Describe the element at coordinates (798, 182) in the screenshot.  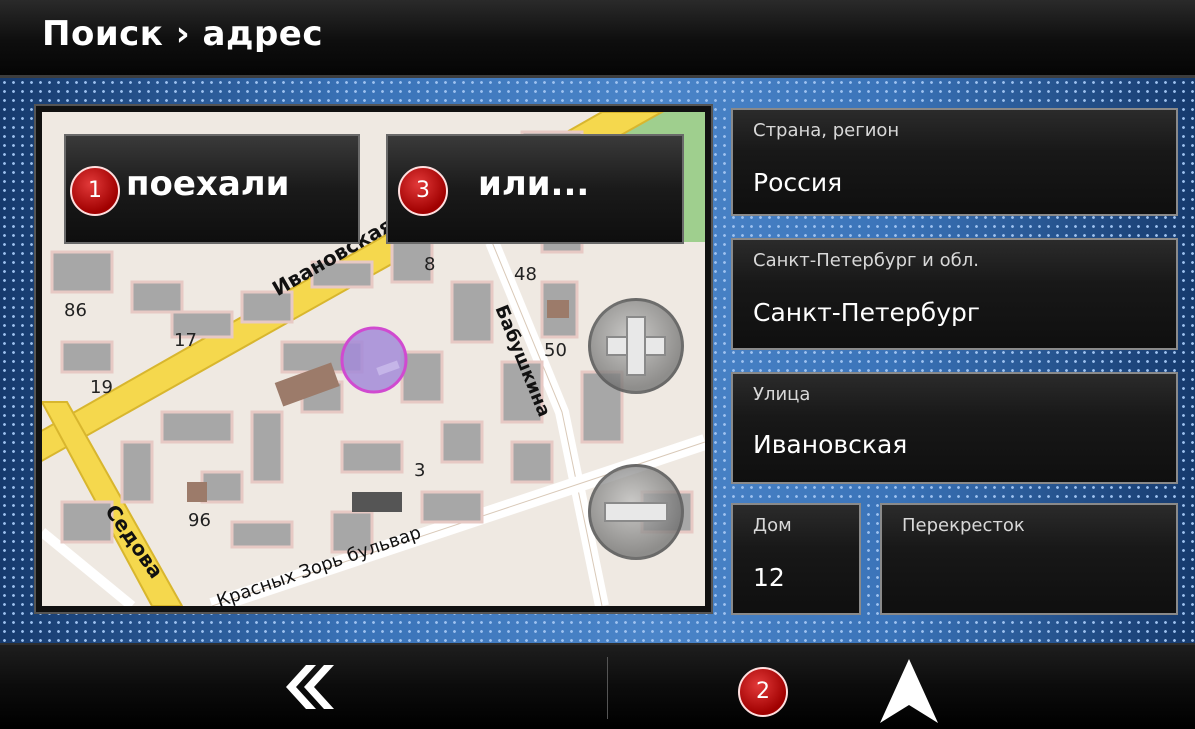
I see `country-value: Россия` at that location.